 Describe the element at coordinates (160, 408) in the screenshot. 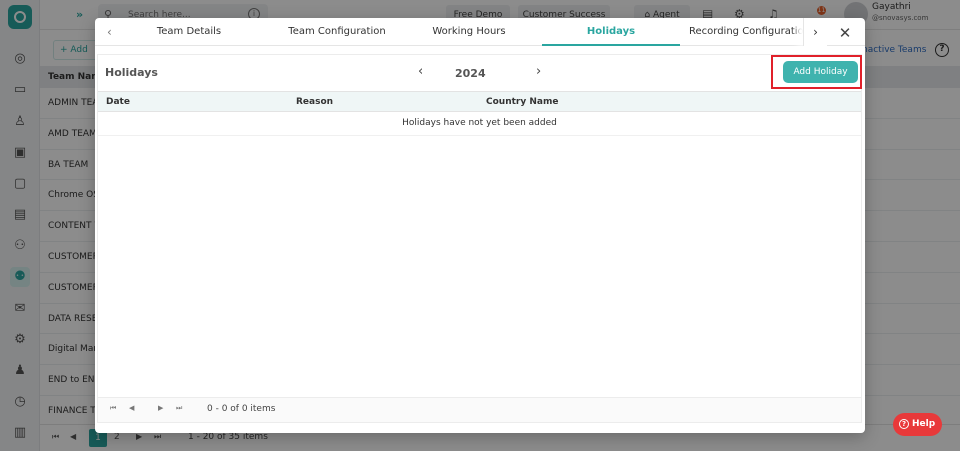

I see `next-page-icon: ▶` at that location.